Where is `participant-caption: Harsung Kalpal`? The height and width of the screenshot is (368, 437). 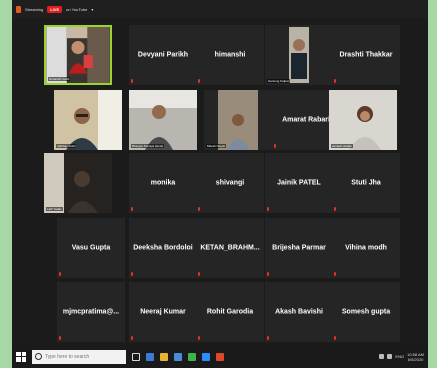 participant-caption: Harsung Kalpal is located at coordinates (278, 81).